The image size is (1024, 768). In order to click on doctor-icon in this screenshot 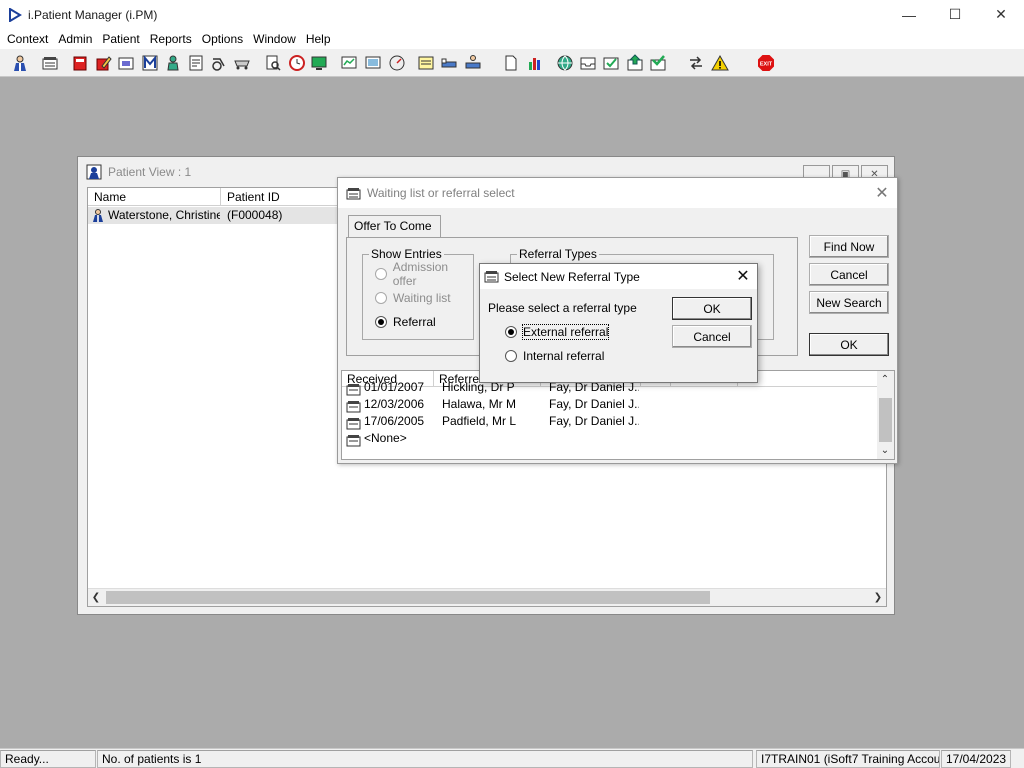, I will do `click(19, 62)`.